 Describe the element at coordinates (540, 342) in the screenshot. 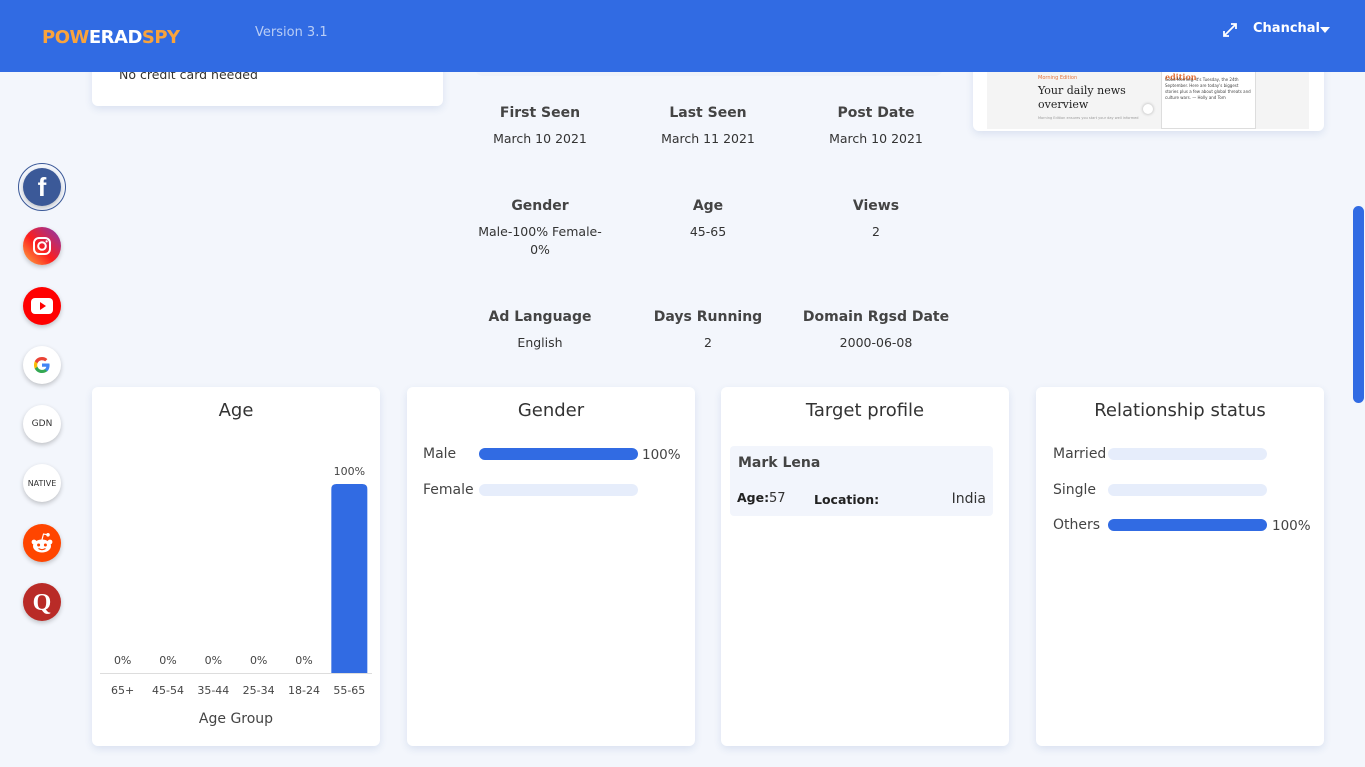

I see `stat-value: English` at that location.